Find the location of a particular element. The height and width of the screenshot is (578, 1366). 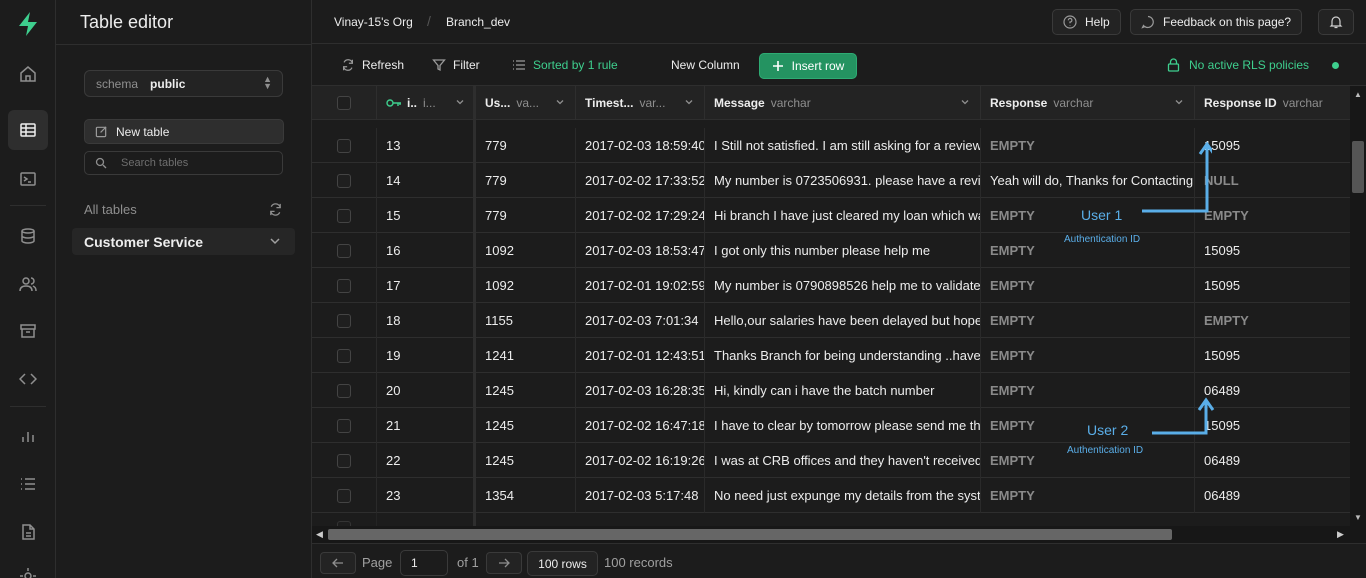

insert-row-button: Insert row is located at coordinates (808, 66).